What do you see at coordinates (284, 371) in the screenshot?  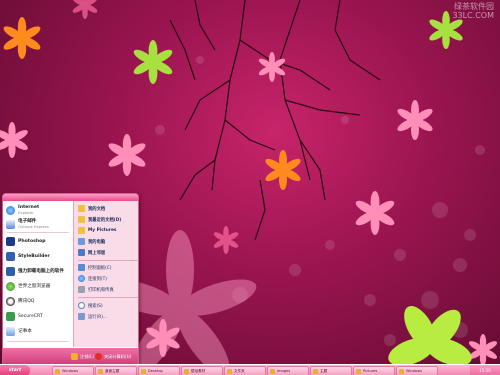 I see `task-label: Images` at bounding box center [284, 371].